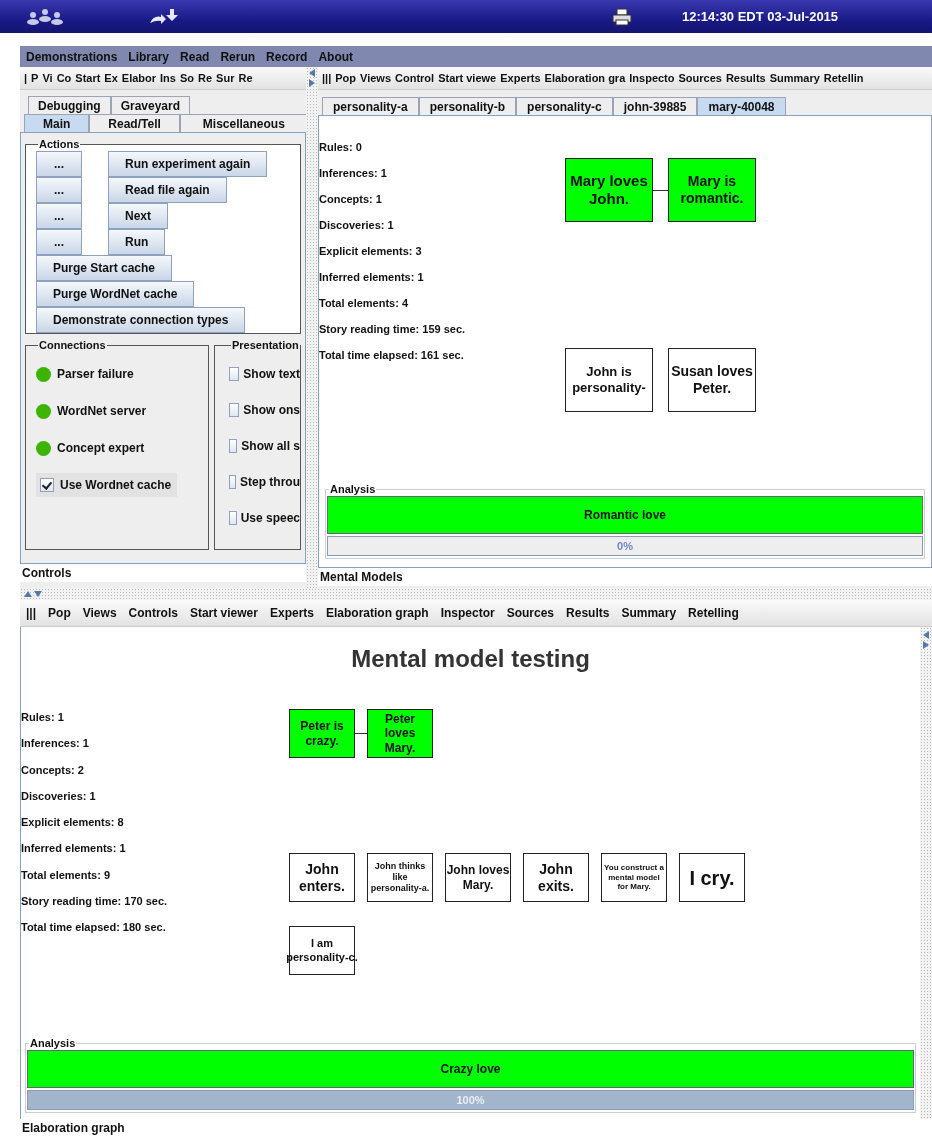 The height and width of the screenshot is (1137, 932). What do you see at coordinates (741, 106) in the screenshot?
I see `tab: mary-40048` at bounding box center [741, 106].